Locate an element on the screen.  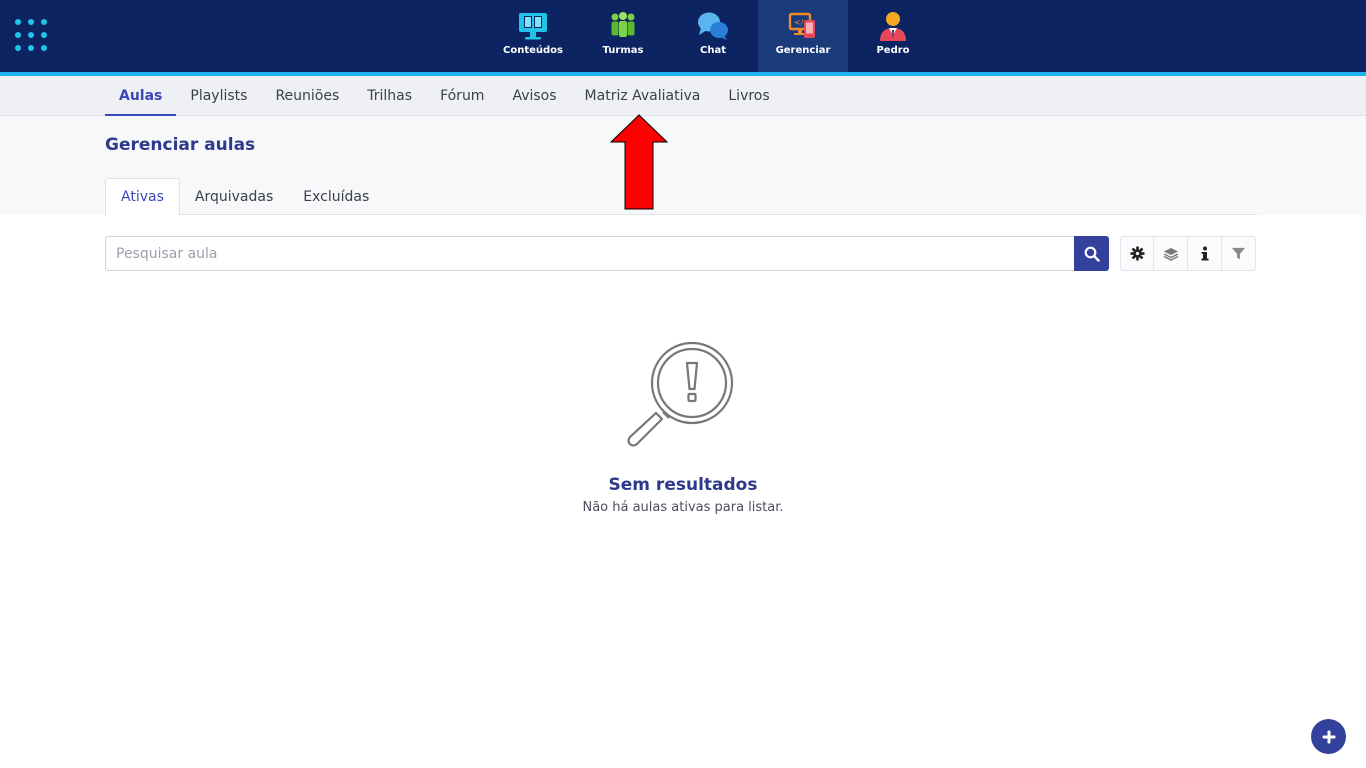
subnav-item-matriz-avaliativa: Matriz Avaliativa is located at coordinates (643, 96).